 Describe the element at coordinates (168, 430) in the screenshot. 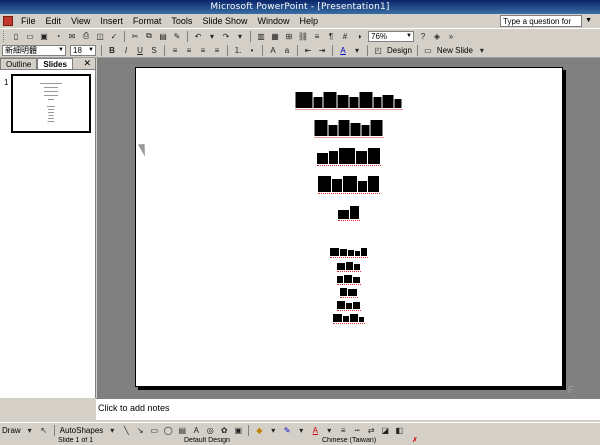

I see `oval-icon: ◯` at that location.